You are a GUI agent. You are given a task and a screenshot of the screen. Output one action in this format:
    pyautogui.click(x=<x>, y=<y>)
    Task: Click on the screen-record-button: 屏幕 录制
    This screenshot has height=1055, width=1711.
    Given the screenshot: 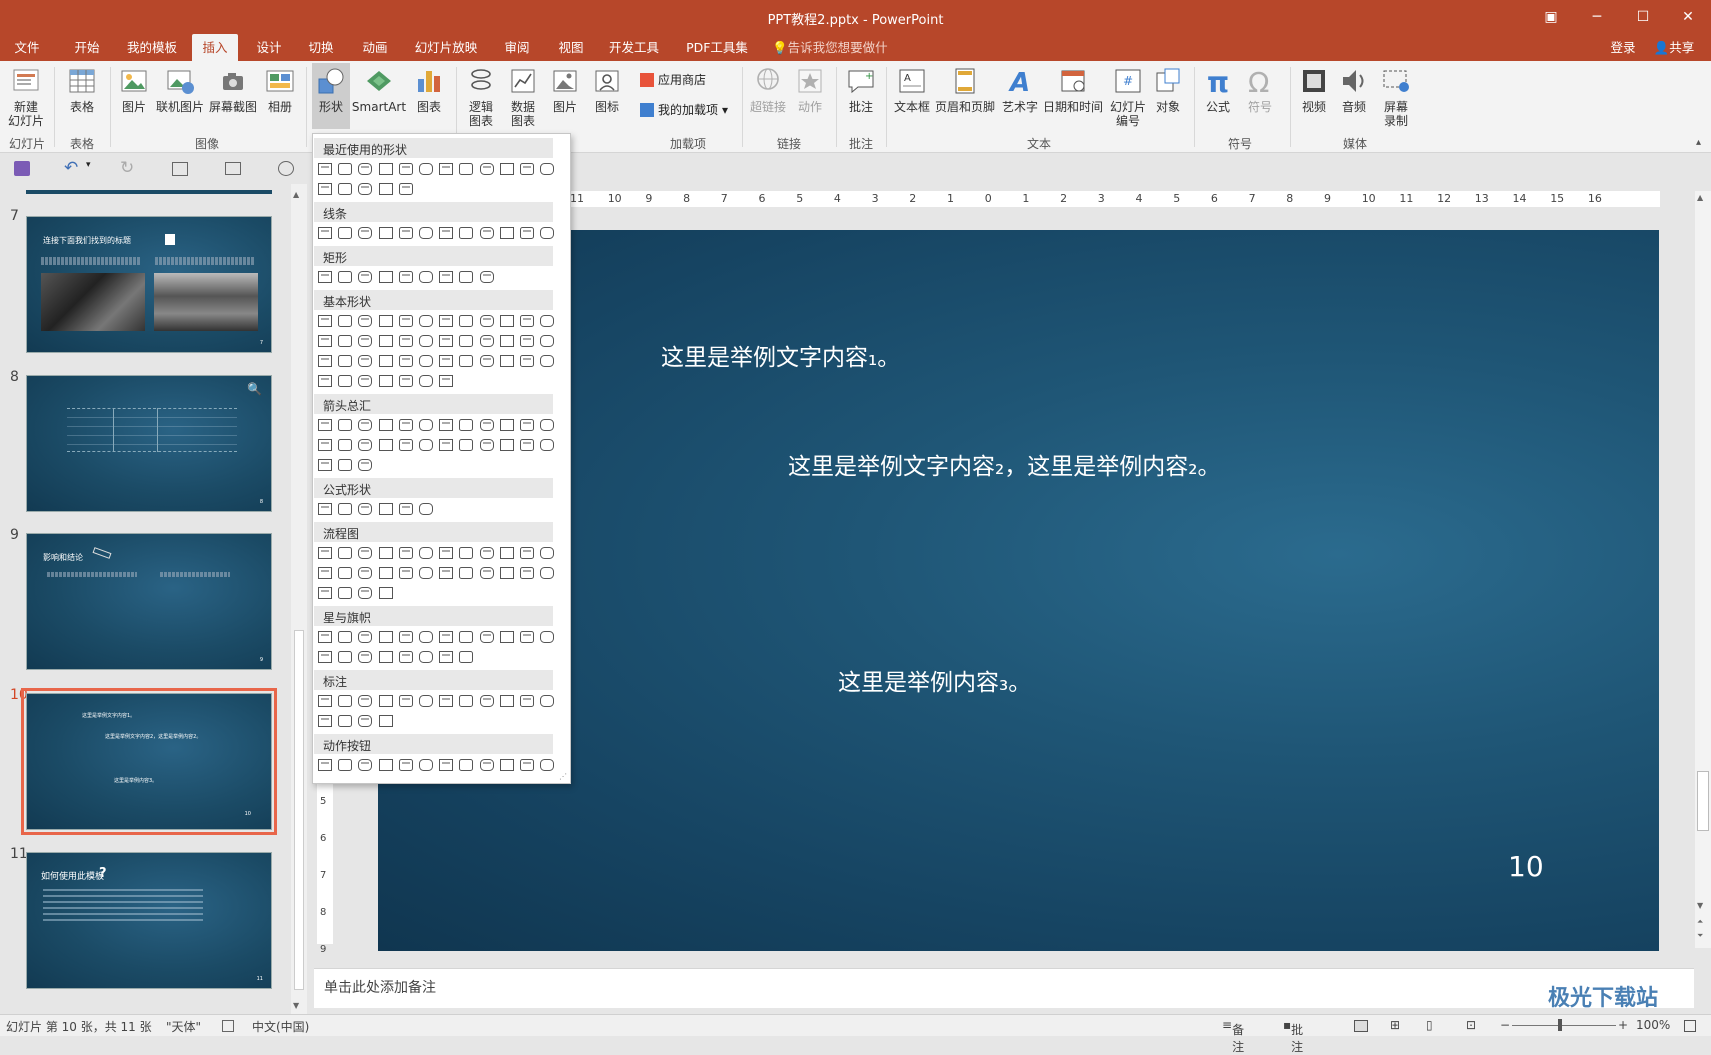 What is the action you would take?
    pyautogui.click(x=1396, y=96)
    